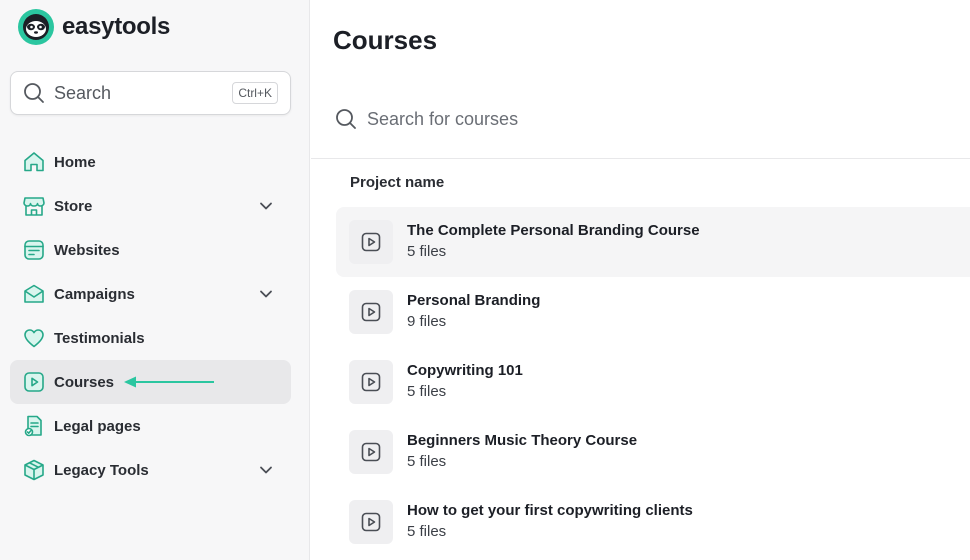 The width and height of the screenshot is (970, 560). I want to click on global-search-input: Search Ctrl+K, so click(150, 93).